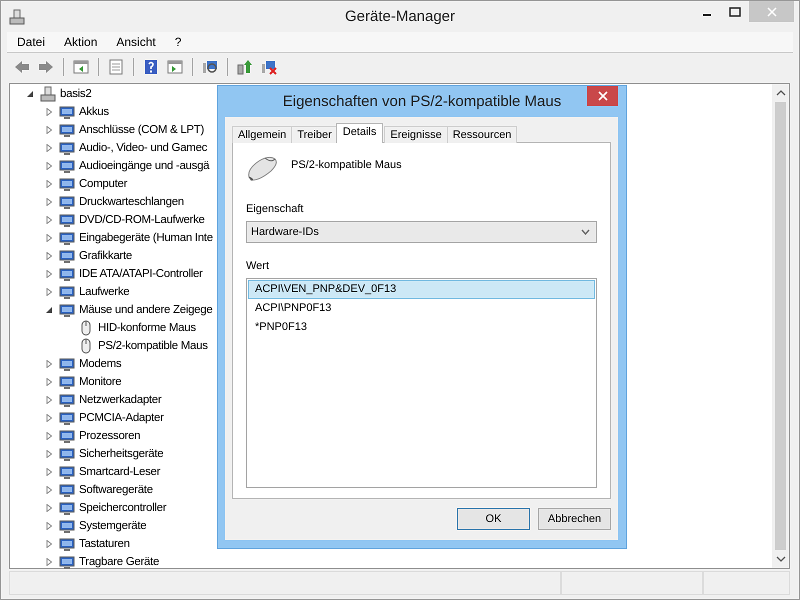 This screenshot has width=800, height=600. Describe the element at coordinates (421, 289) in the screenshot. I see `value-item: ACPI\VEN_PNP&DEV_0F13` at that location.